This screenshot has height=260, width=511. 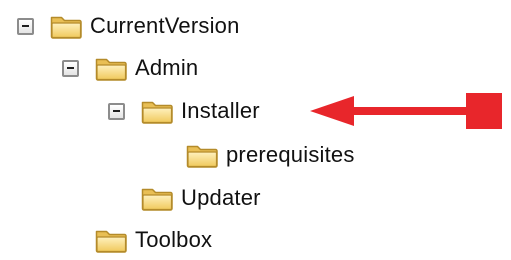 I want to click on tree-node-toolbox: Toolbox, so click(x=137, y=240).